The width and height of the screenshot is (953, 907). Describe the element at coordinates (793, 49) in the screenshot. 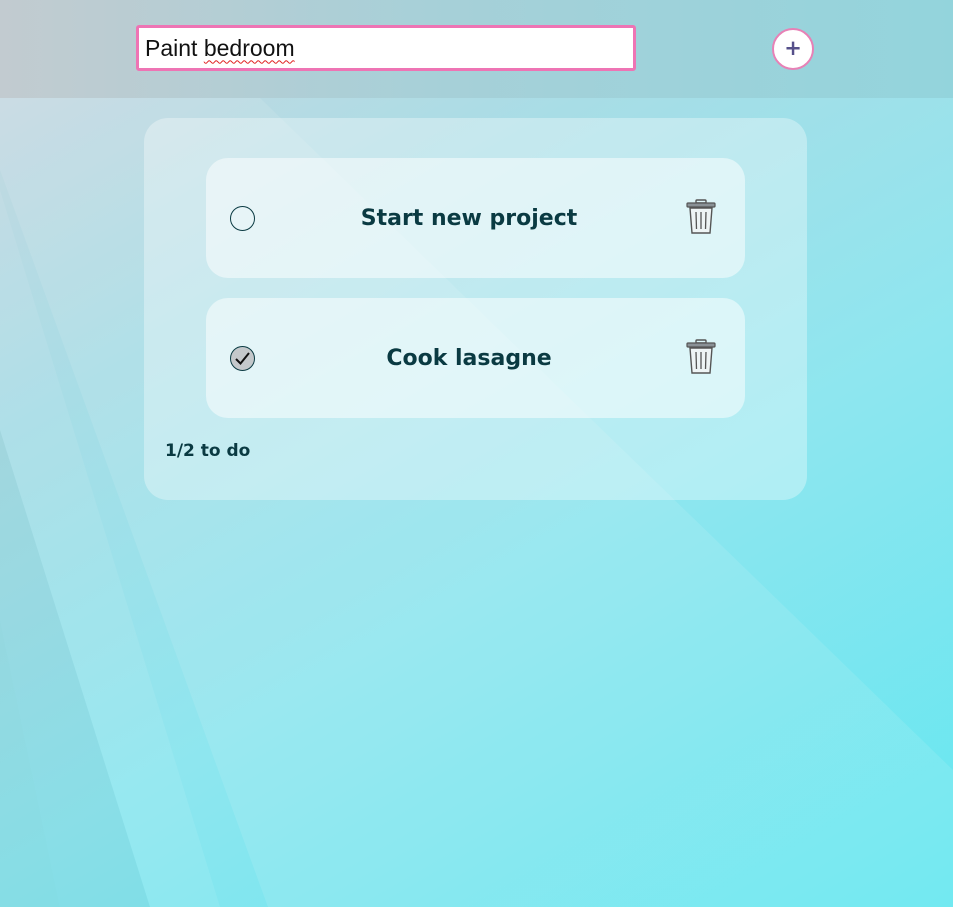

I see `add-task-button: +` at that location.